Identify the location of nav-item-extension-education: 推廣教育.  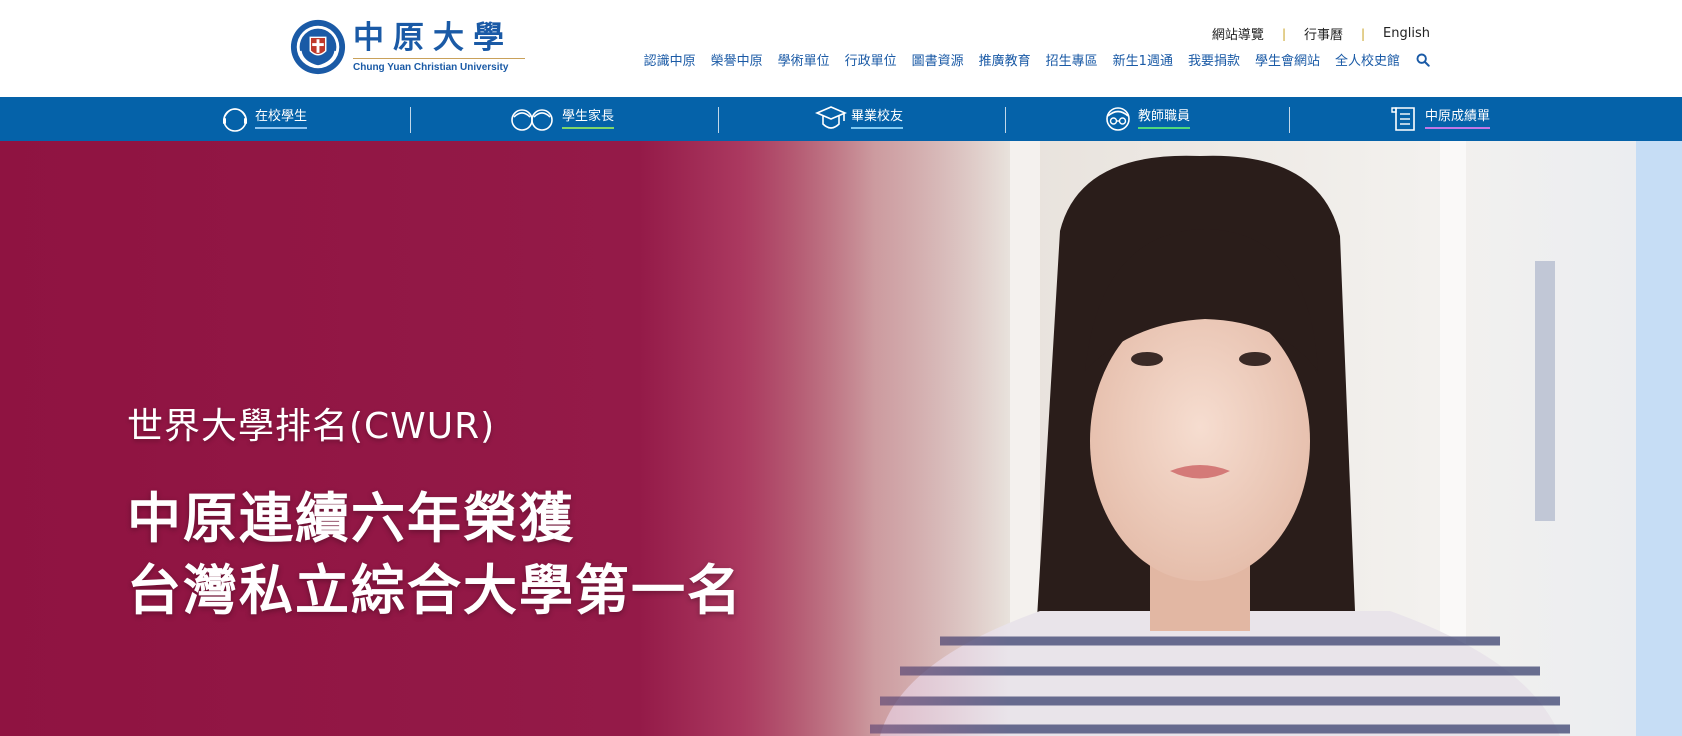
(1005, 59).